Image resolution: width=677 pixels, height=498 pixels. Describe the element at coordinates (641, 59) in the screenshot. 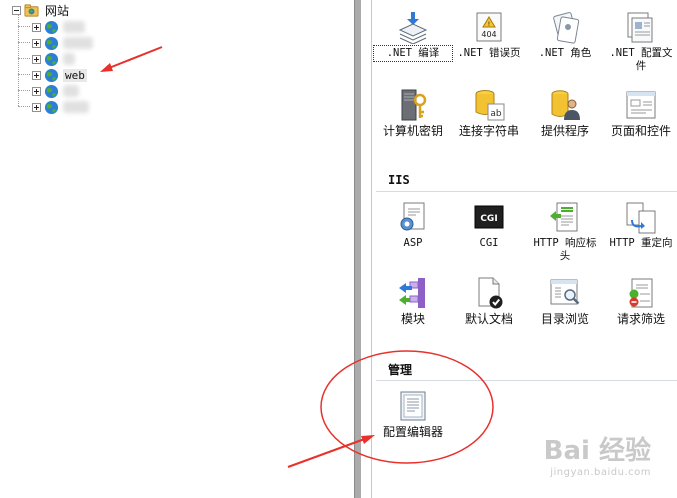

I see `feature-label: .NET 配置文 件` at that location.